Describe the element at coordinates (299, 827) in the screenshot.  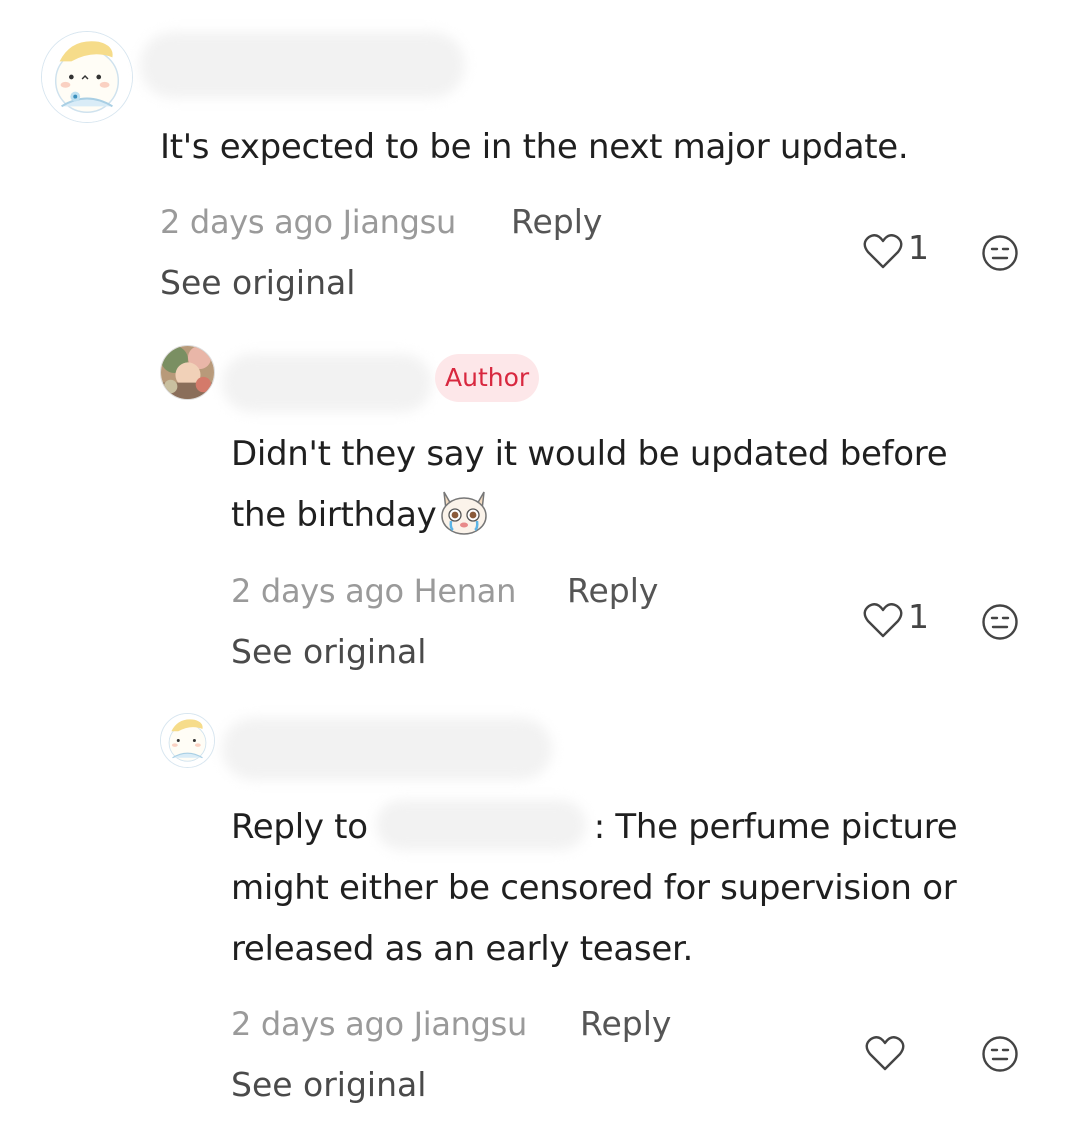
I see `reply-to-label: Reply to` at that location.